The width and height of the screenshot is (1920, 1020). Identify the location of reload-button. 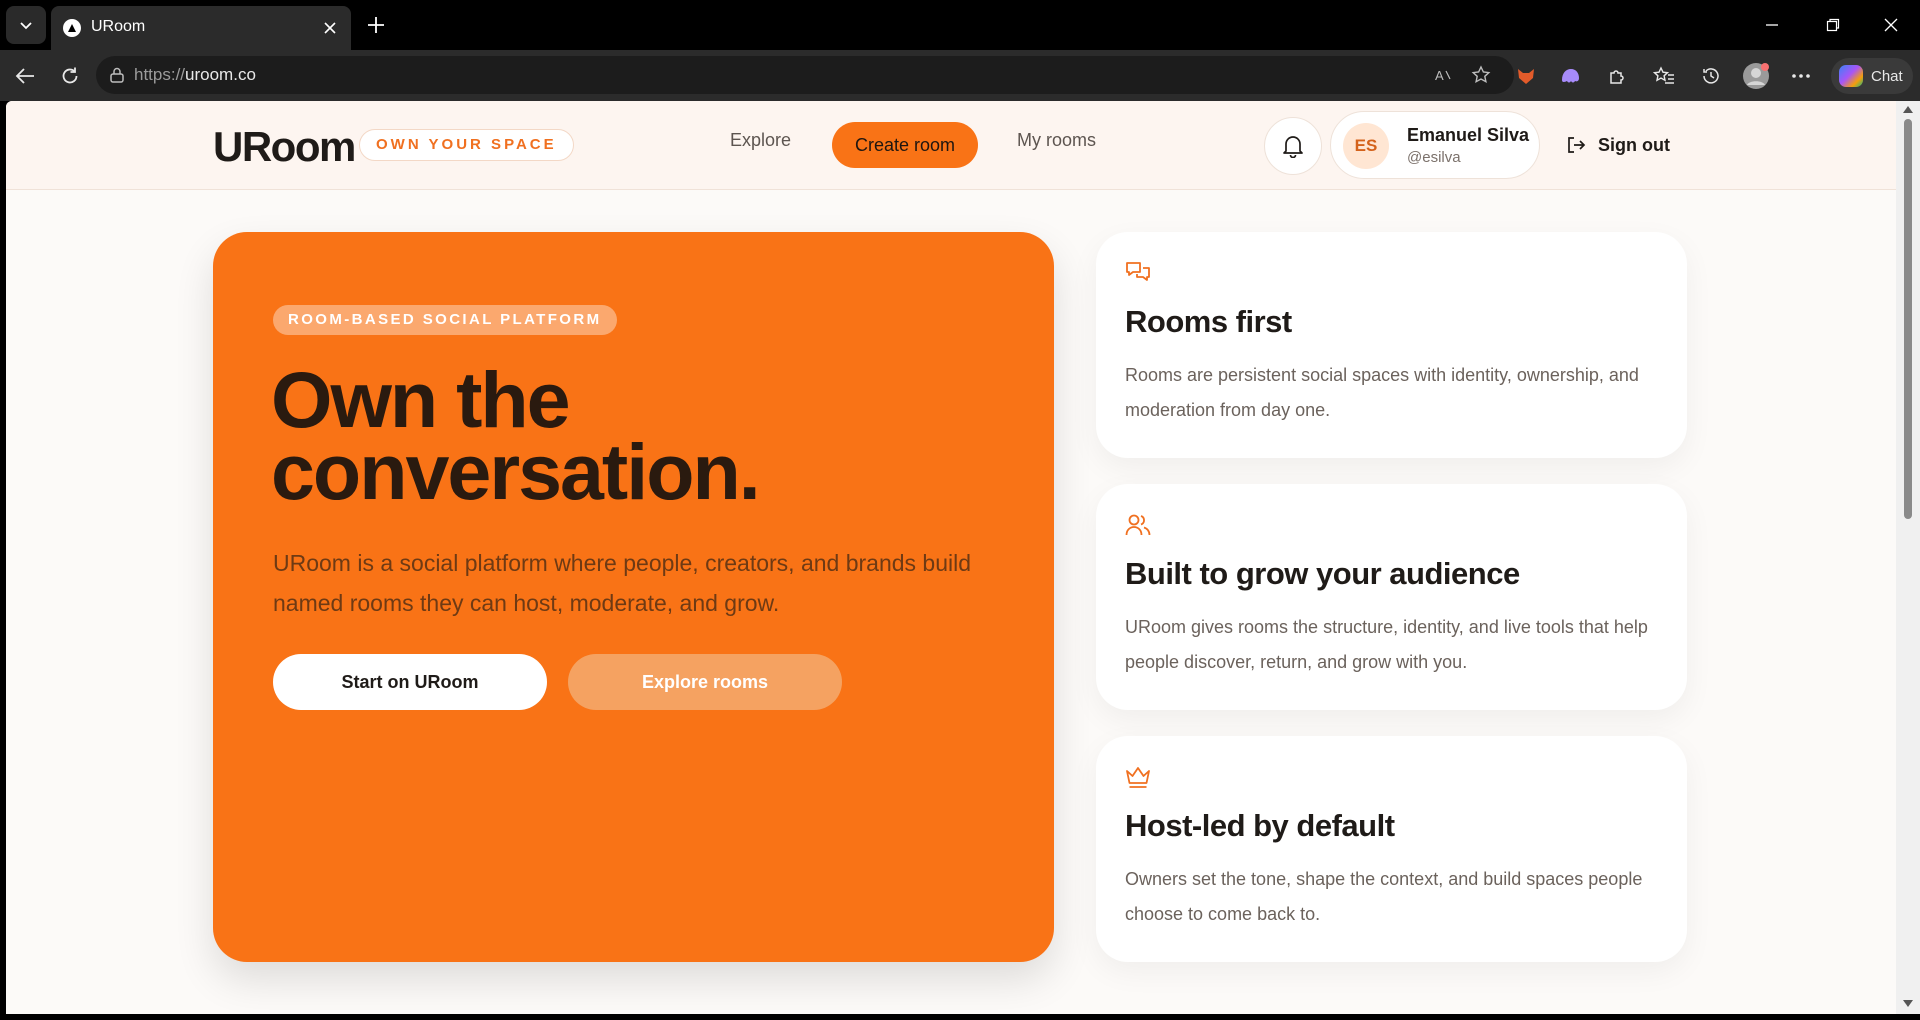
(70, 76).